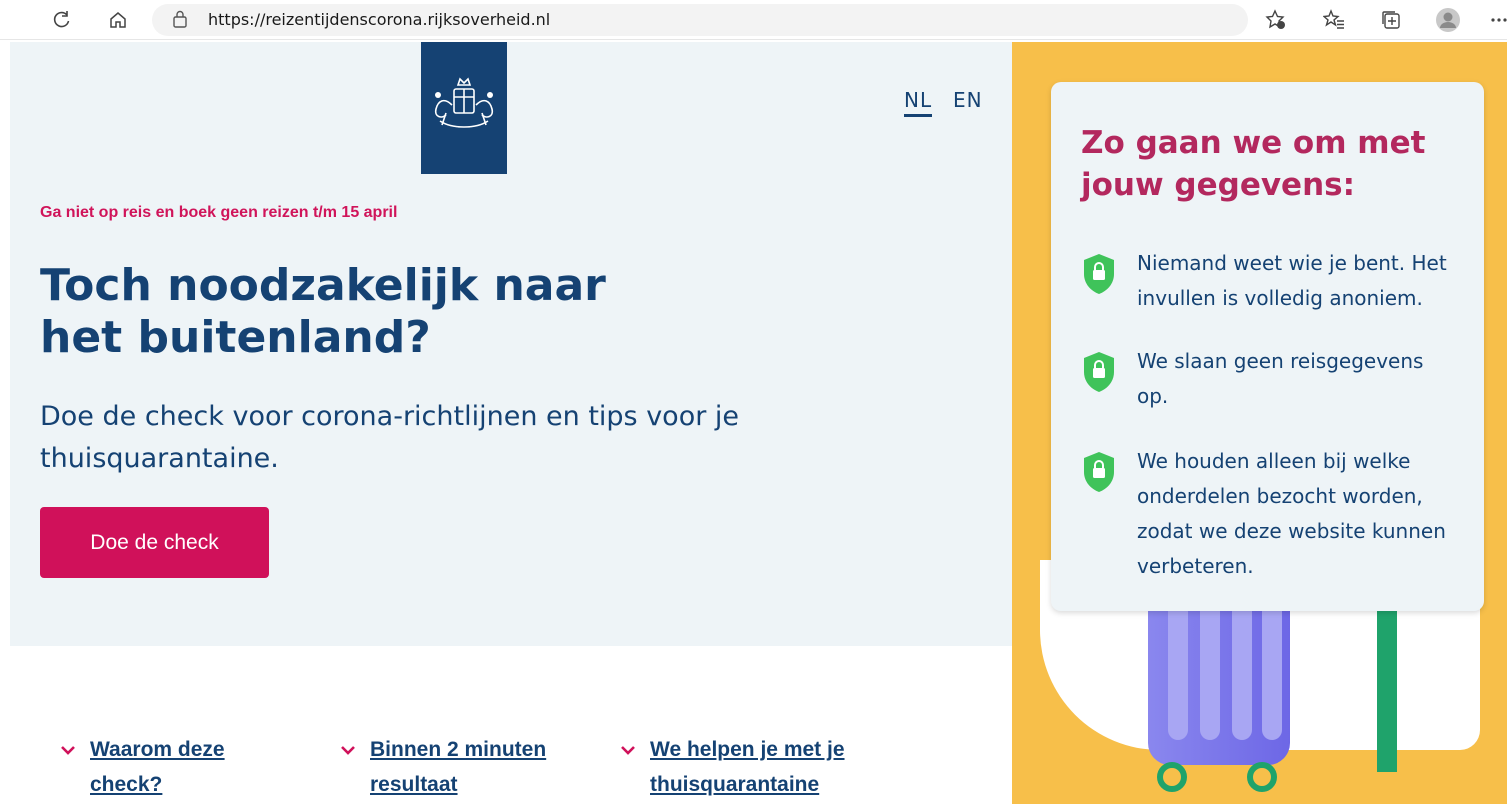  Describe the element at coordinates (1334, 20) in the screenshot. I see `favorites-icon` at that location.